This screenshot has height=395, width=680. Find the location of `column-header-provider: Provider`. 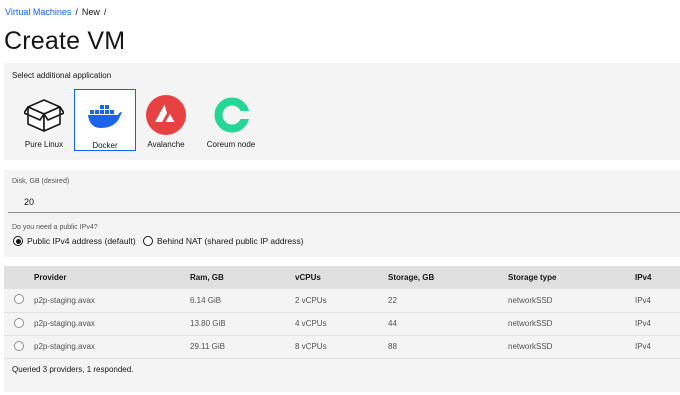

column-header-provider: Provider is located at coordinates (50, 277).